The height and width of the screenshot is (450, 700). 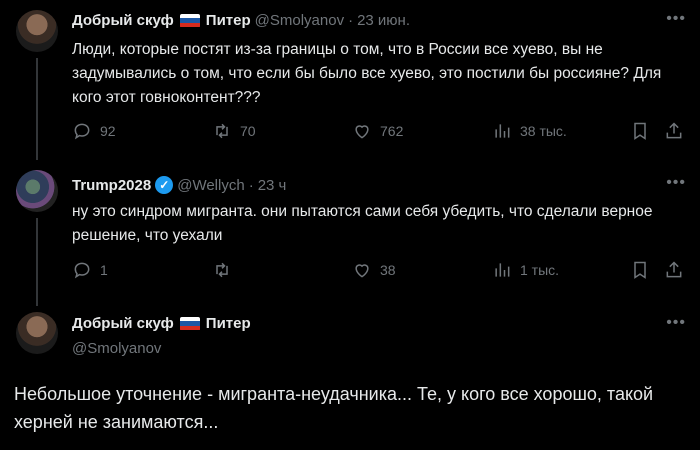 What do you see at coordinates (164, 185) in the screenshot?
I see `verified-badge-icon: ✓` at bounding box center [164, 185].